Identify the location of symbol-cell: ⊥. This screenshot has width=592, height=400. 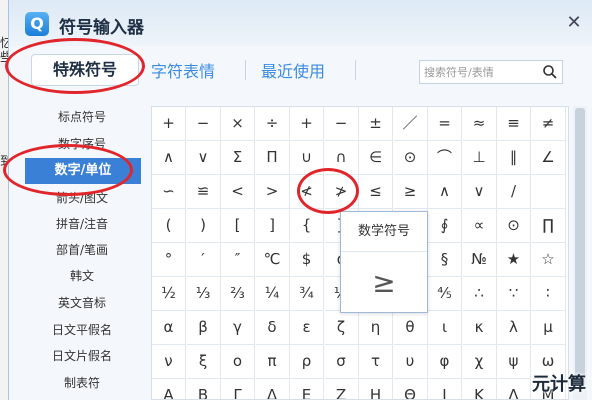
(479, 158).